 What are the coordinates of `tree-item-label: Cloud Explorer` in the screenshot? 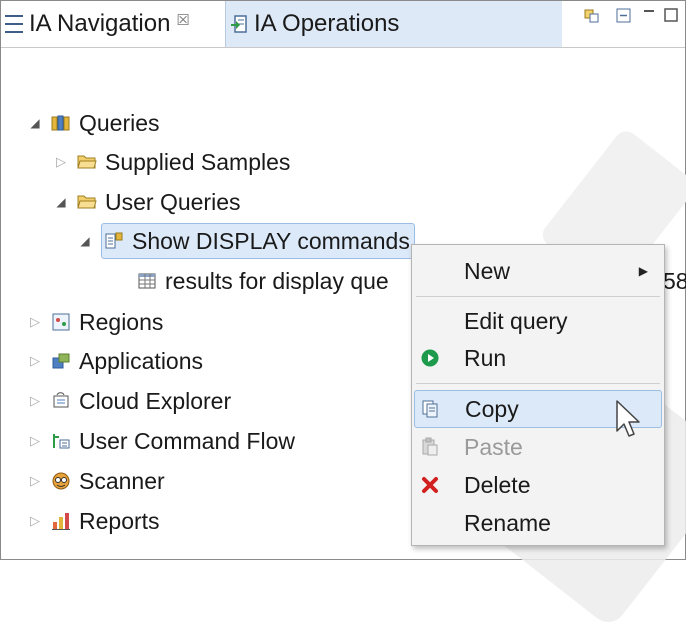 It's located at (155, 400).